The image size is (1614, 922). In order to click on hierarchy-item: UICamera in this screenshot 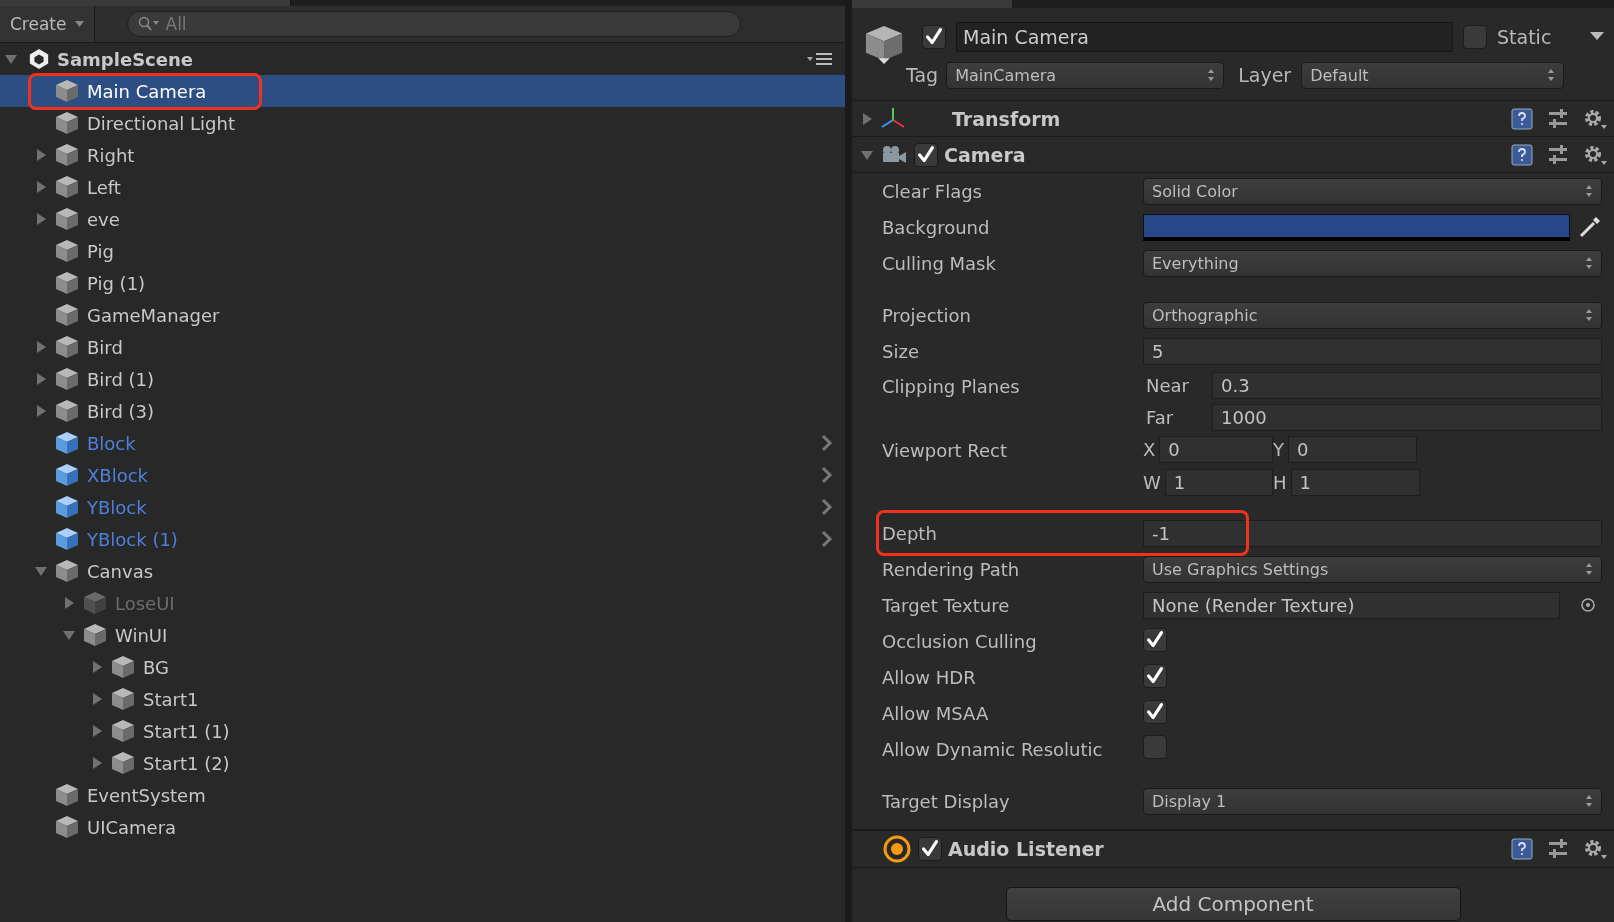, I will do `click(422, 827)`.